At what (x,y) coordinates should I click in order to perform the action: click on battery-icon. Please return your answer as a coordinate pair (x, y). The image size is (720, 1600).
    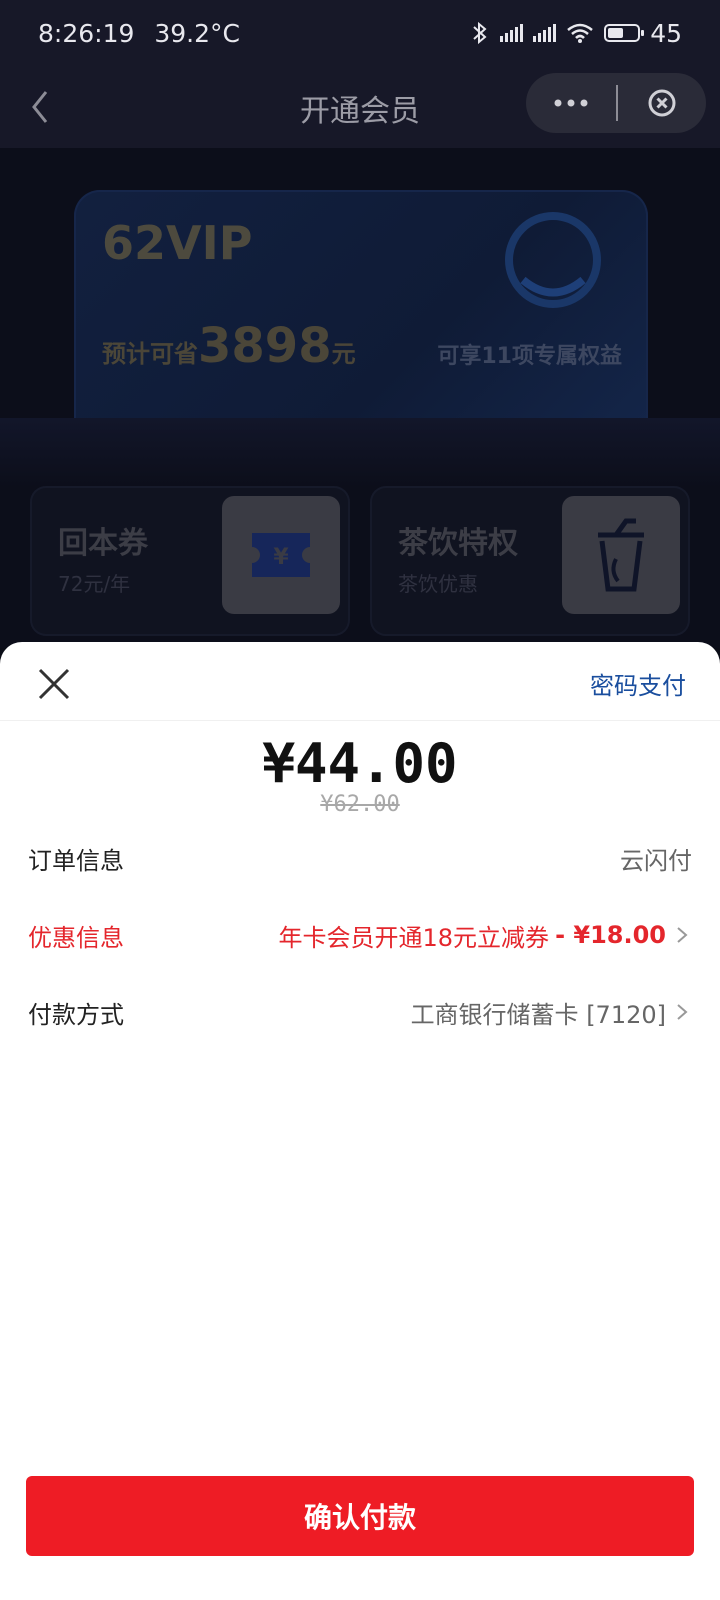
    Looking at the image, I should click on (624, 33).